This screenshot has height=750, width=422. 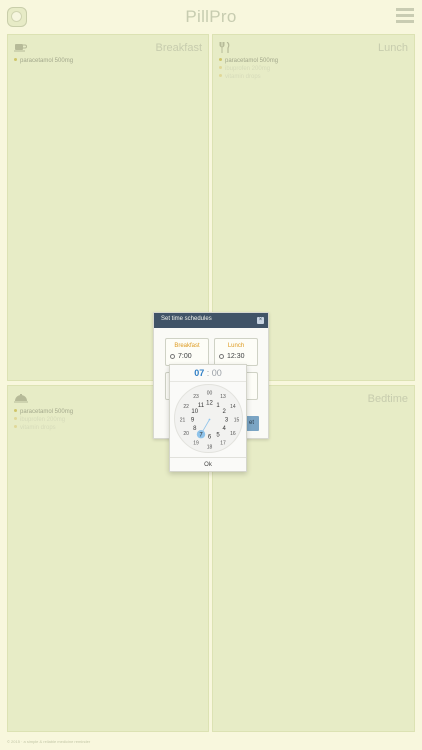 I want to click on cloche-icon, so click(x=21, y=398).